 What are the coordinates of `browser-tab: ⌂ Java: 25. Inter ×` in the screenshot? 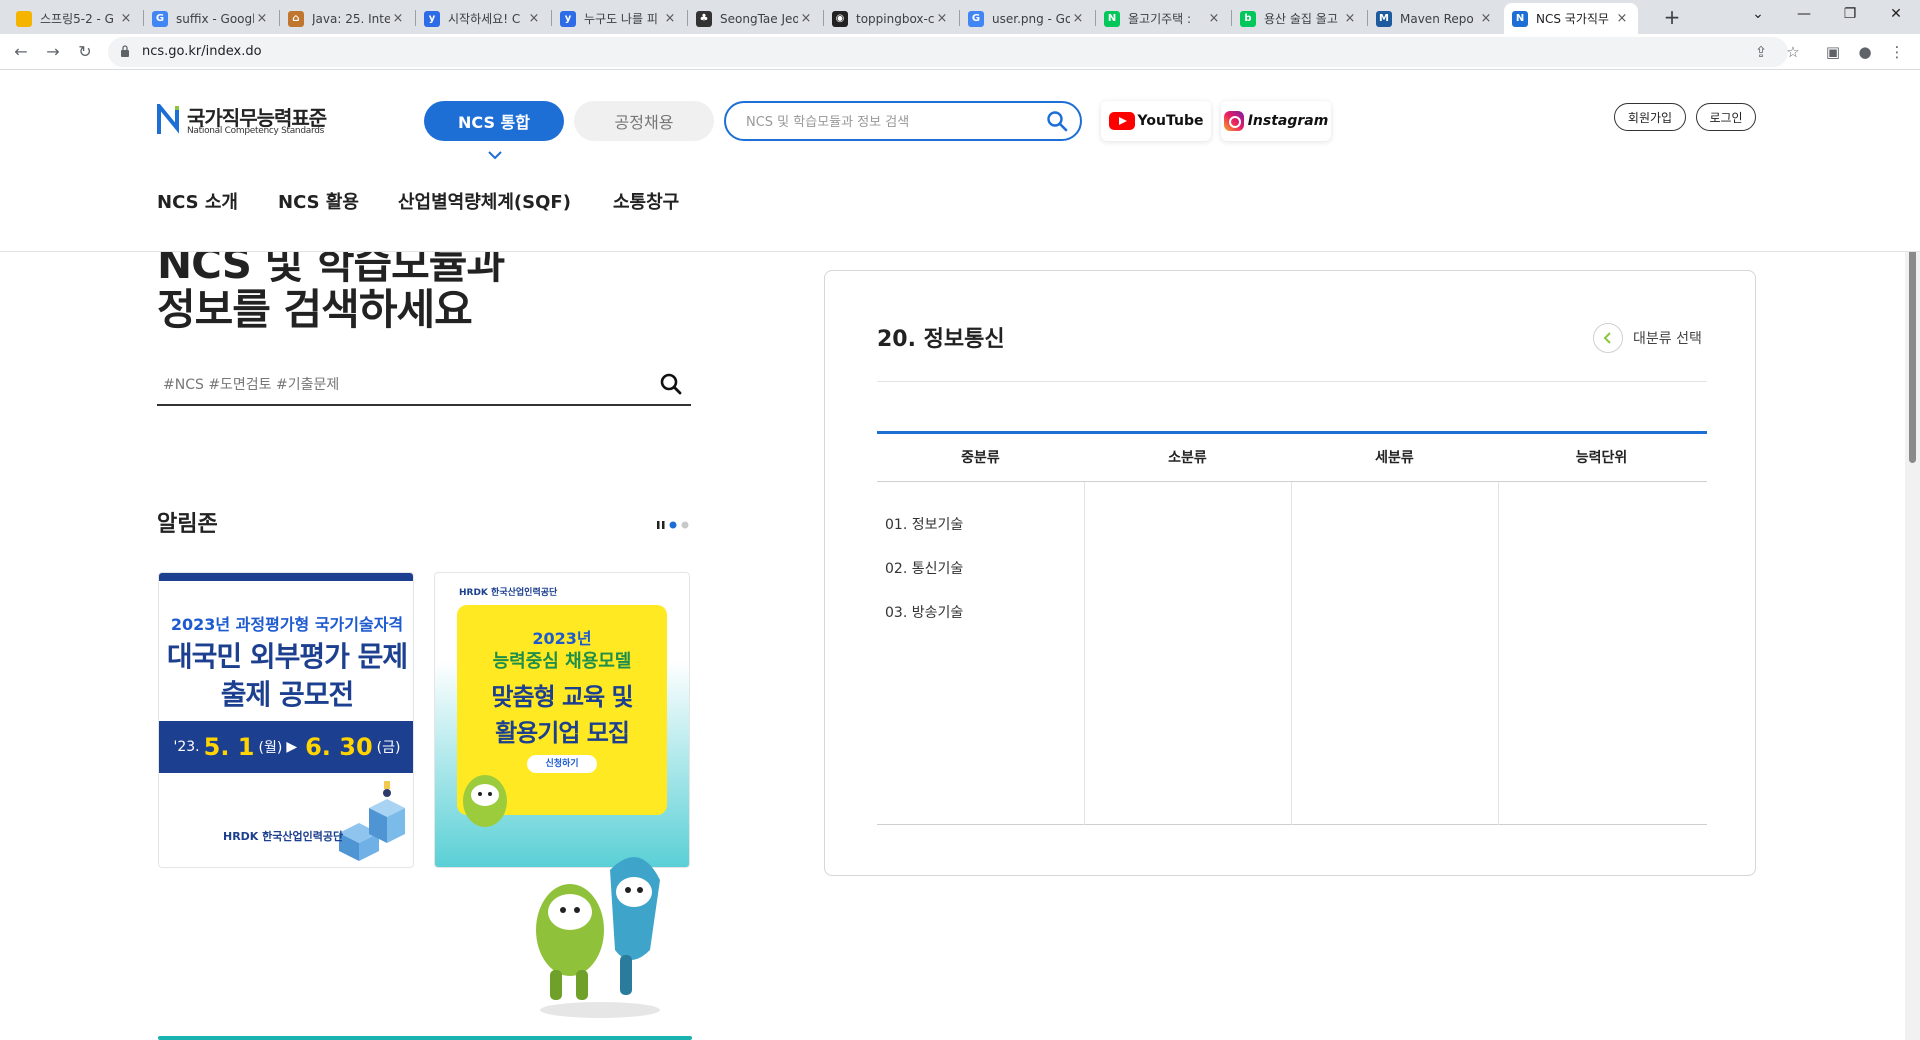 It's located at (347, 18).